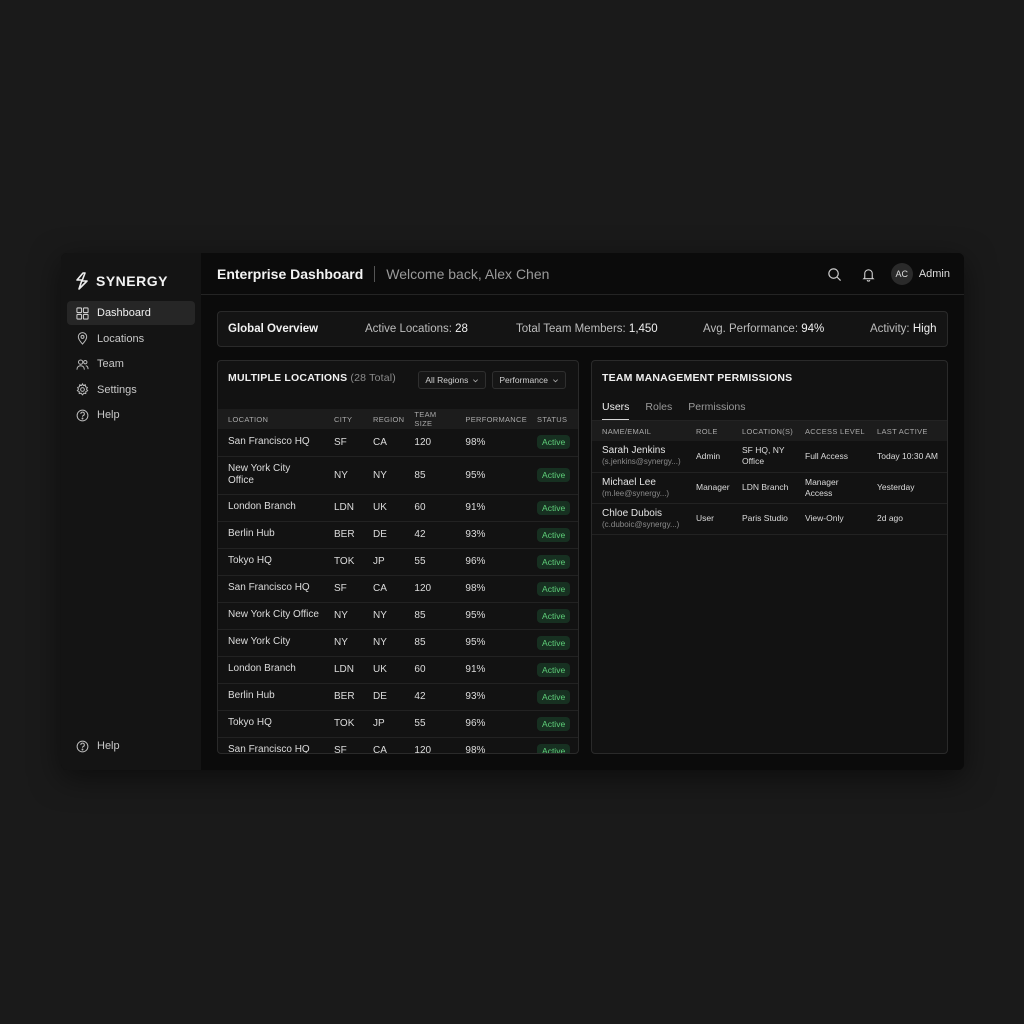  What do you see at coordinates (709, 431) in the screenshot?
I see `column-header: ROLE` at bounding box center [709, 431].